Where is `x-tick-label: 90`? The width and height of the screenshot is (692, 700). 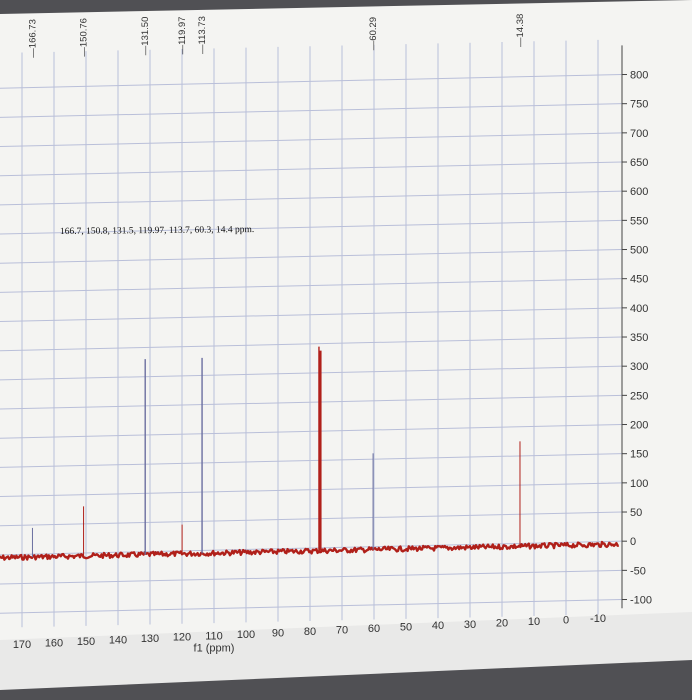 x-tick-label: 90 is located at coordinates (278, 633).